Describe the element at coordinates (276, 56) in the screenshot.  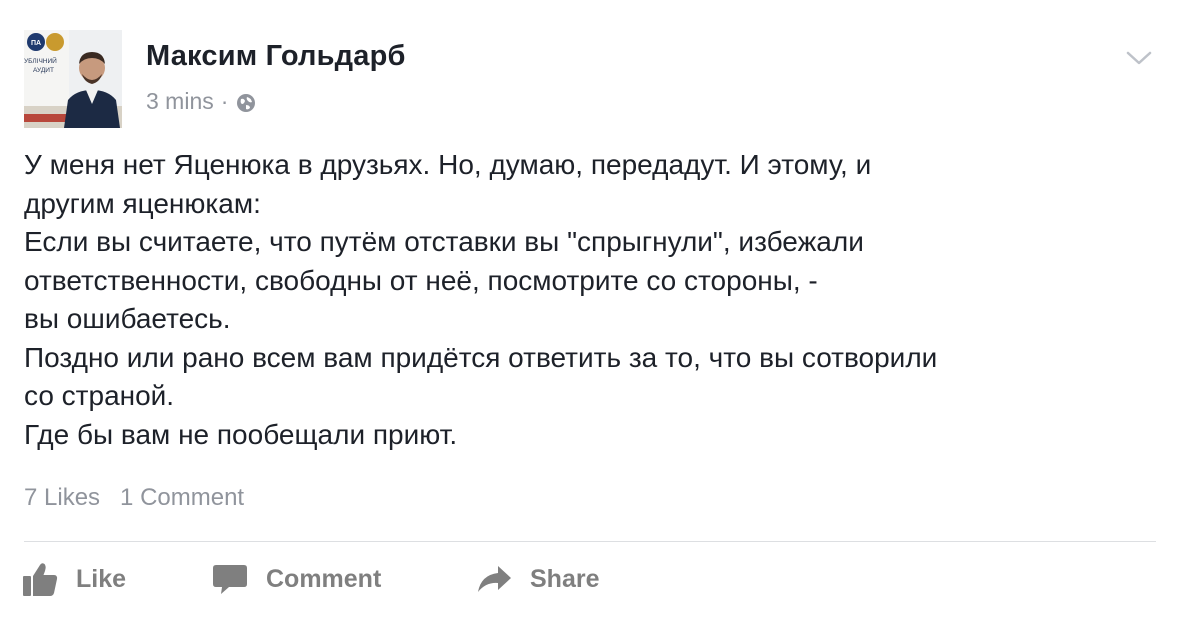
I see `author-name: Максим Гольдарб` at that location.